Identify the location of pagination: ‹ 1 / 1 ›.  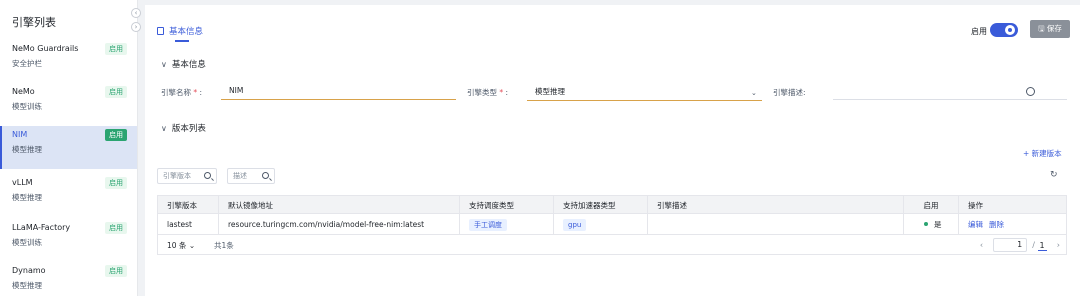
(1020, 245).